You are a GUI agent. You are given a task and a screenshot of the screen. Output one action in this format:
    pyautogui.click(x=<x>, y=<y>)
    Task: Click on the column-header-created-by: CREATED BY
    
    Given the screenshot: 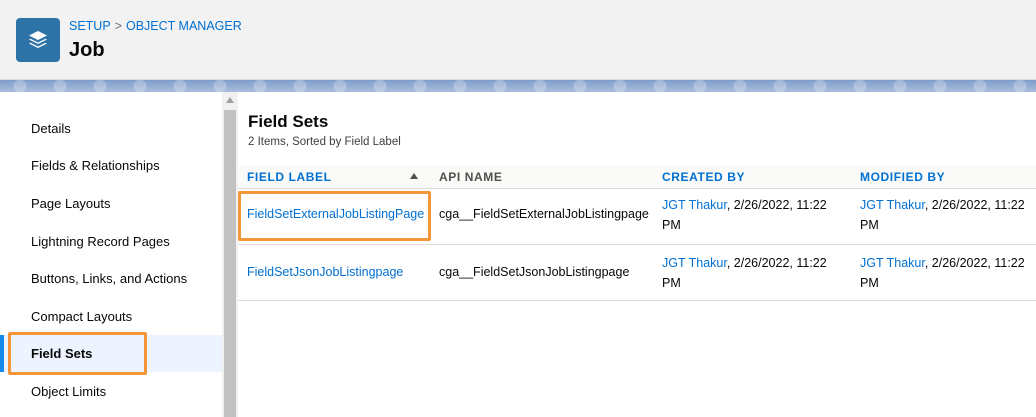 What is the action you would take?
    pyautogui.click(x=703, y=177)
    